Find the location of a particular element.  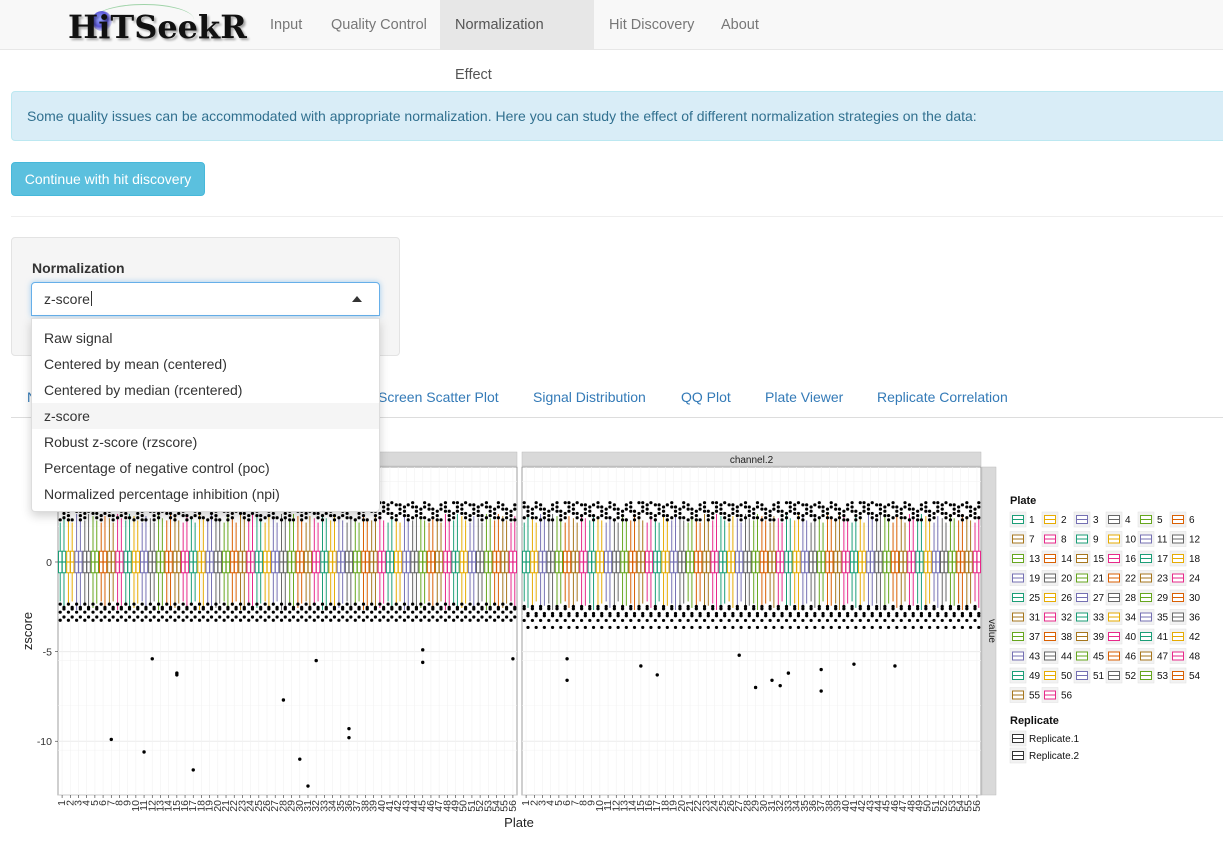

continue-hit-discovery-button: Continue with hit discovery is located at coordinates (108, 179).